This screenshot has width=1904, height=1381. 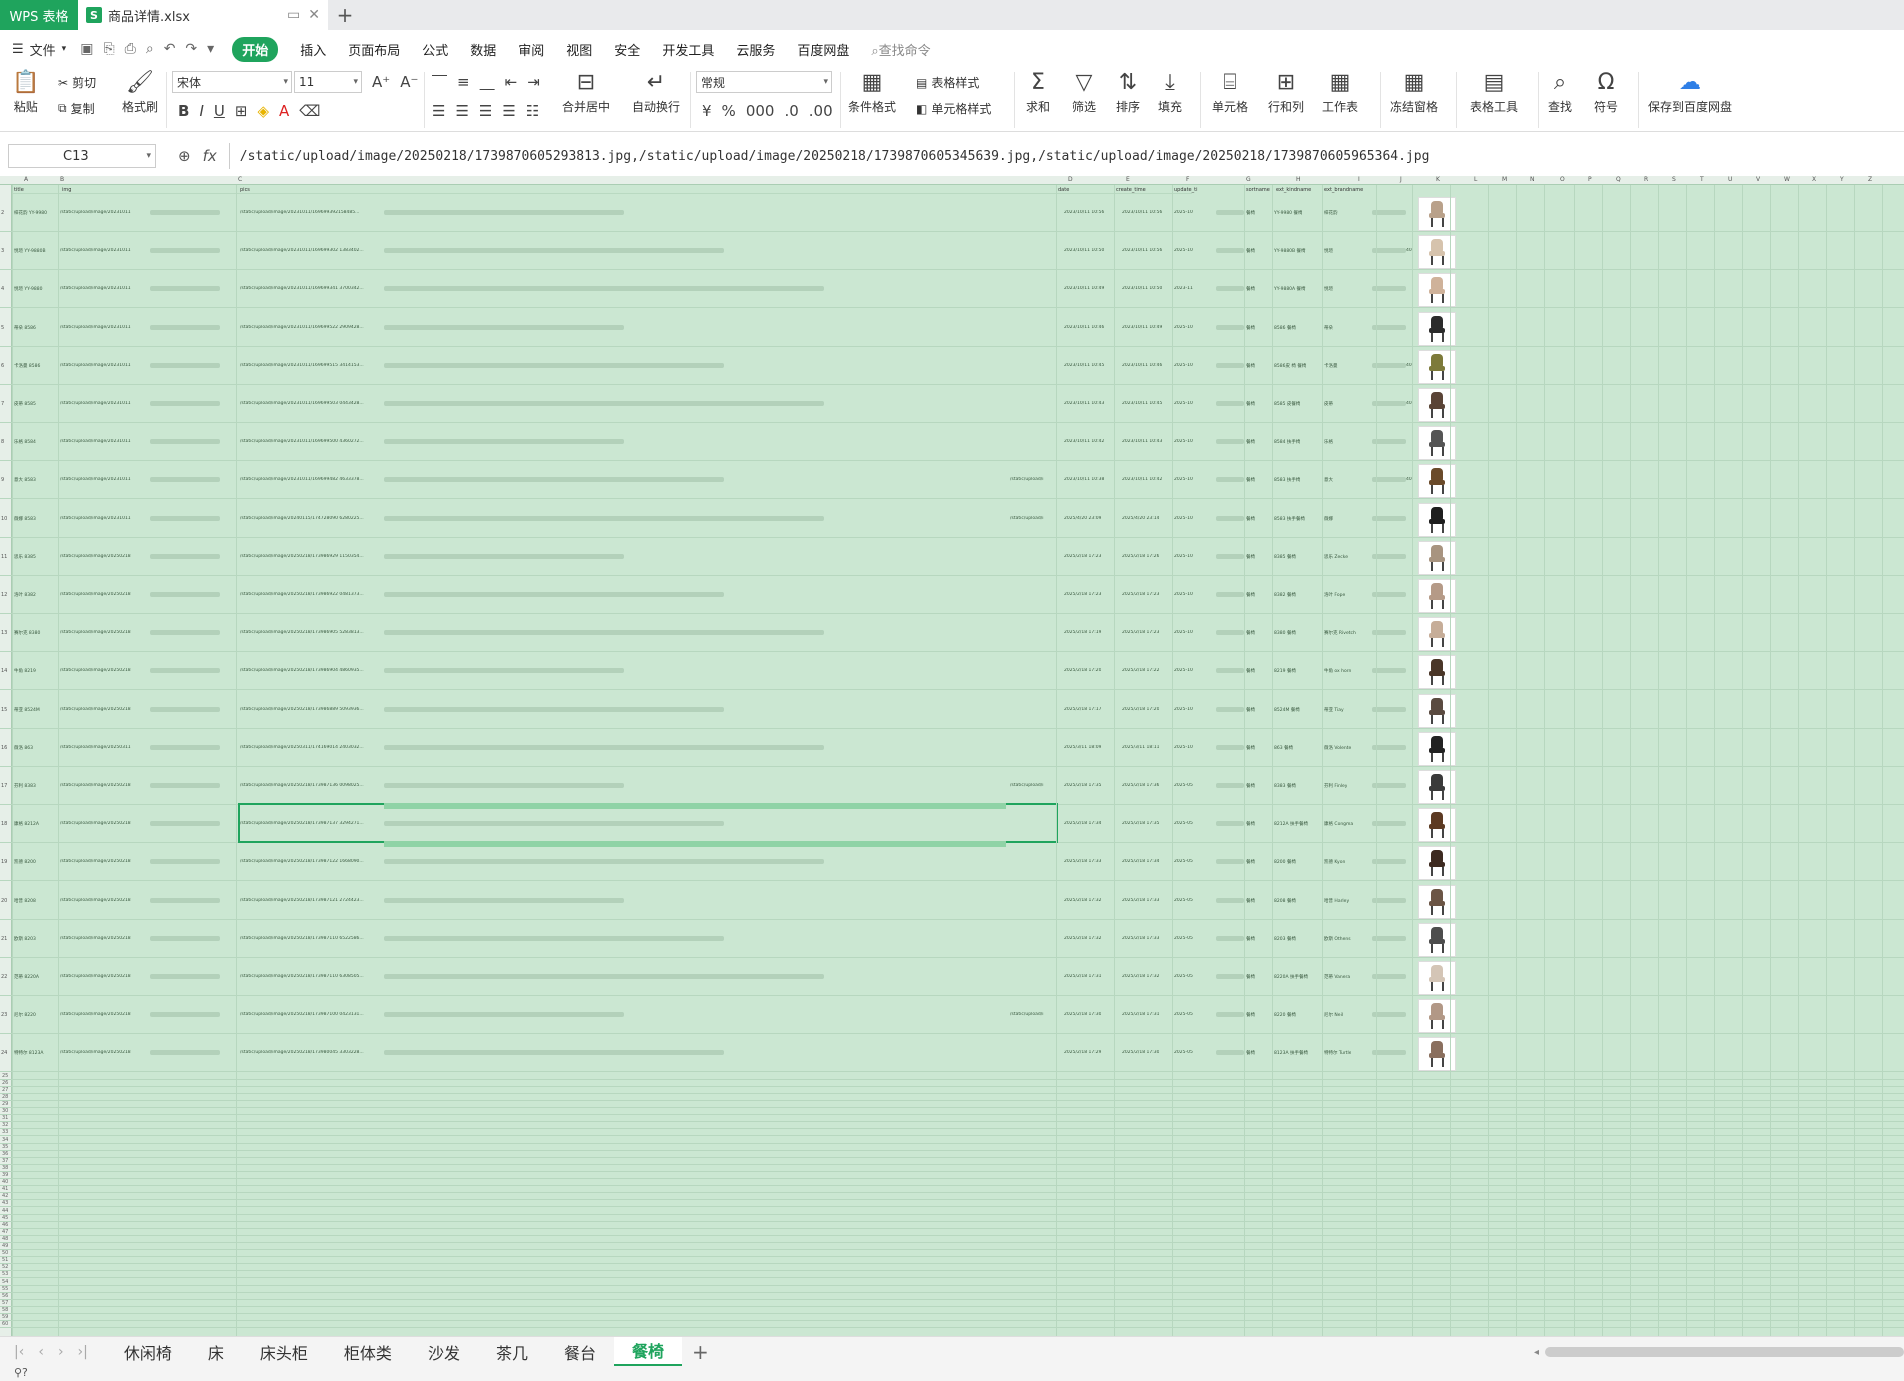 I want to click on cell-e: 2023/10/11 10:50, so click(x=1142, y=288).